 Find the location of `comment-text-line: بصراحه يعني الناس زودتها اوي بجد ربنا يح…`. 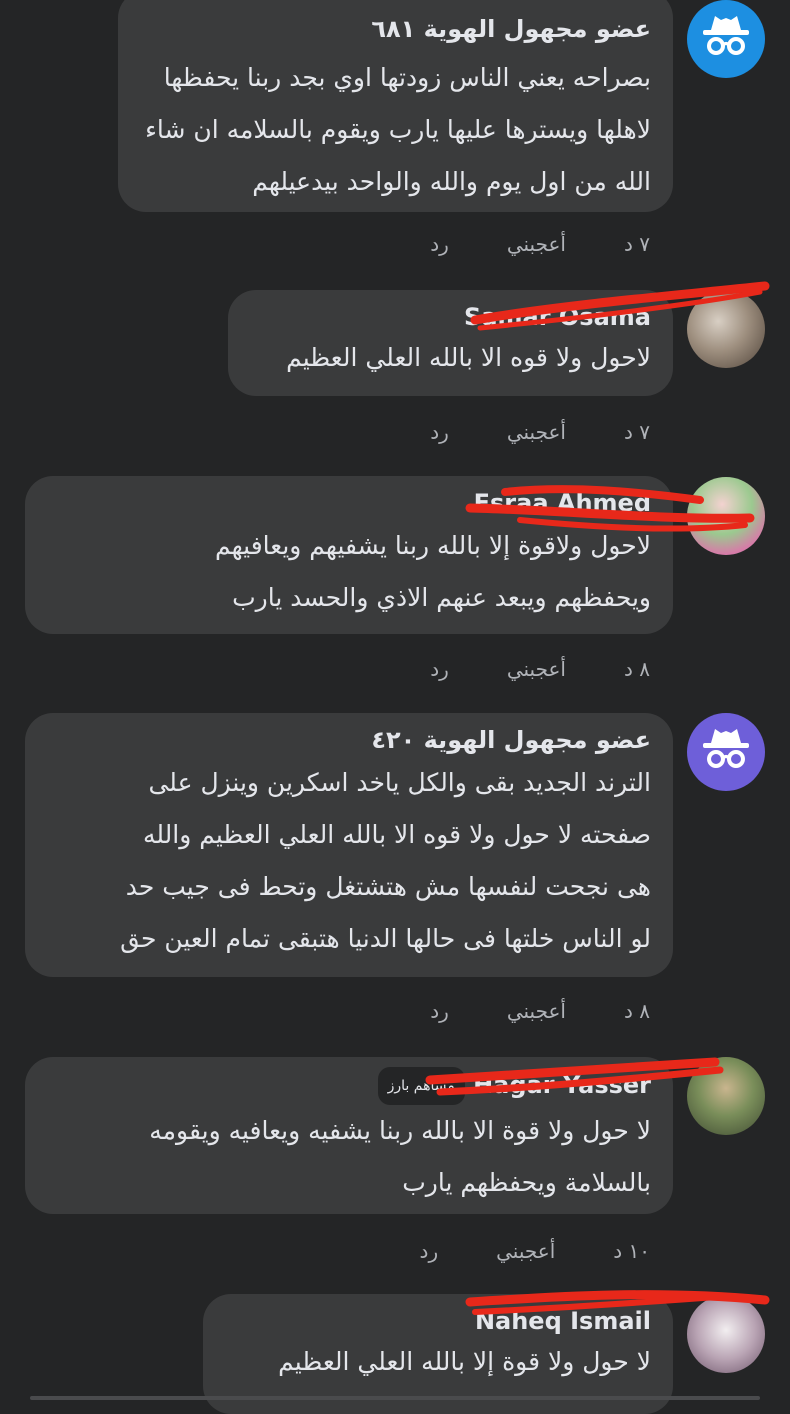

comment-text-line: بصراحه يعني الناس زودتها اوي بجد ربنا يح… is located at coordinates (407, 77).